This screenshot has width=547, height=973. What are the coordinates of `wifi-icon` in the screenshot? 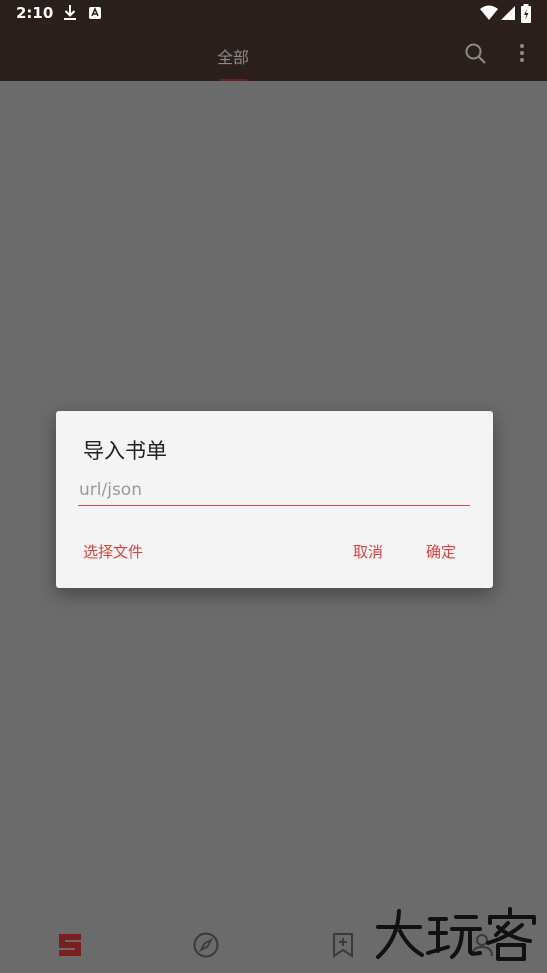 It's located at (489, 12).